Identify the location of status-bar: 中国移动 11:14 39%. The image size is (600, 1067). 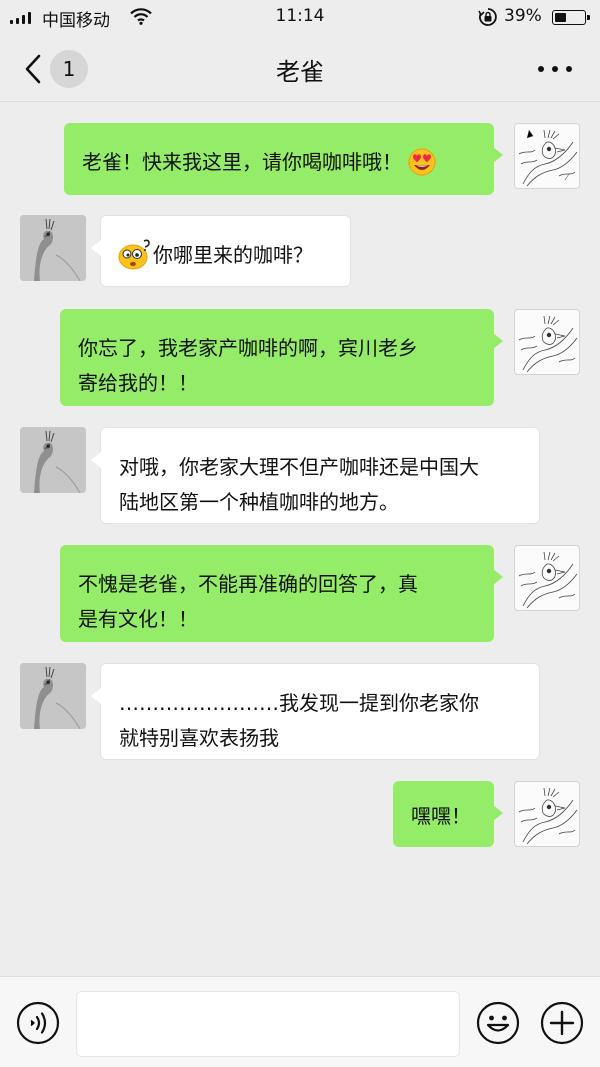
(300, 17).